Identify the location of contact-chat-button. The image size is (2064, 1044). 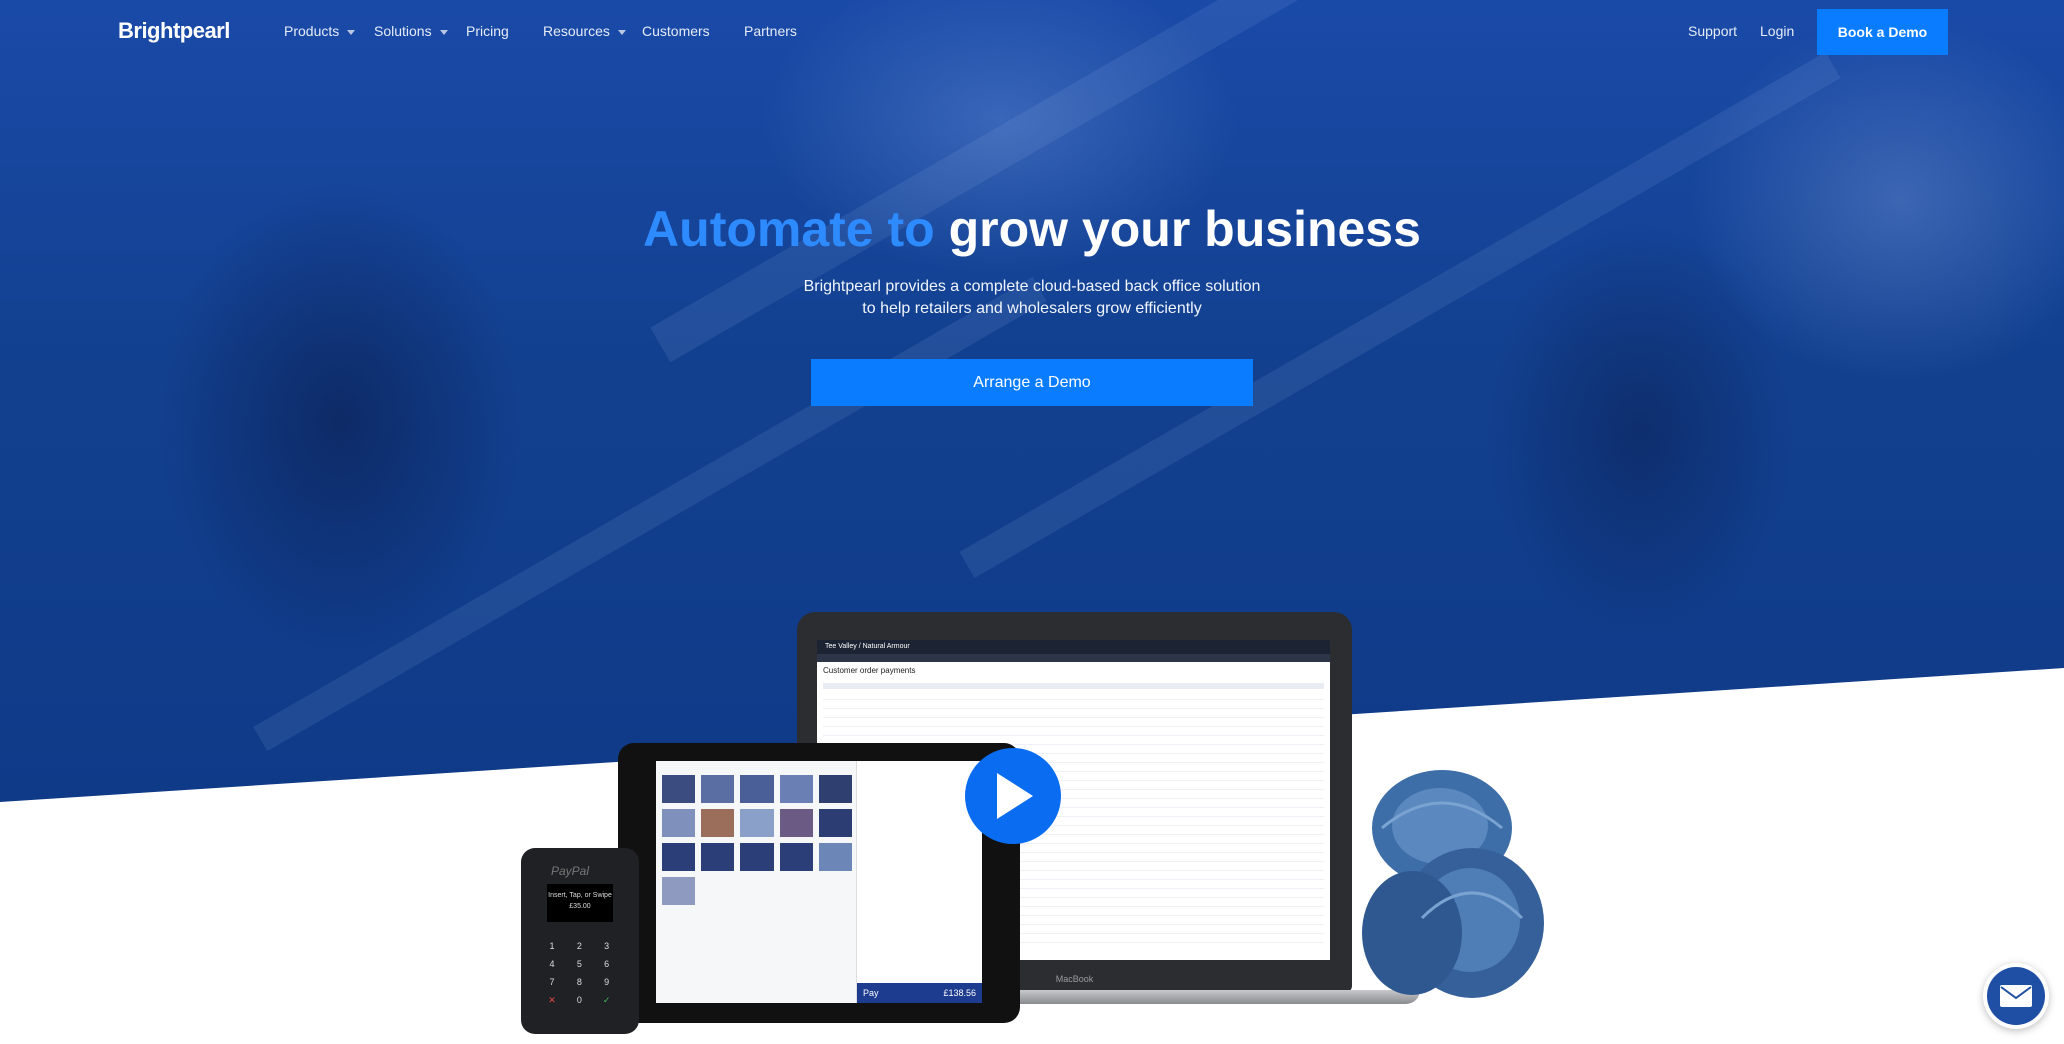
(2016, 996).